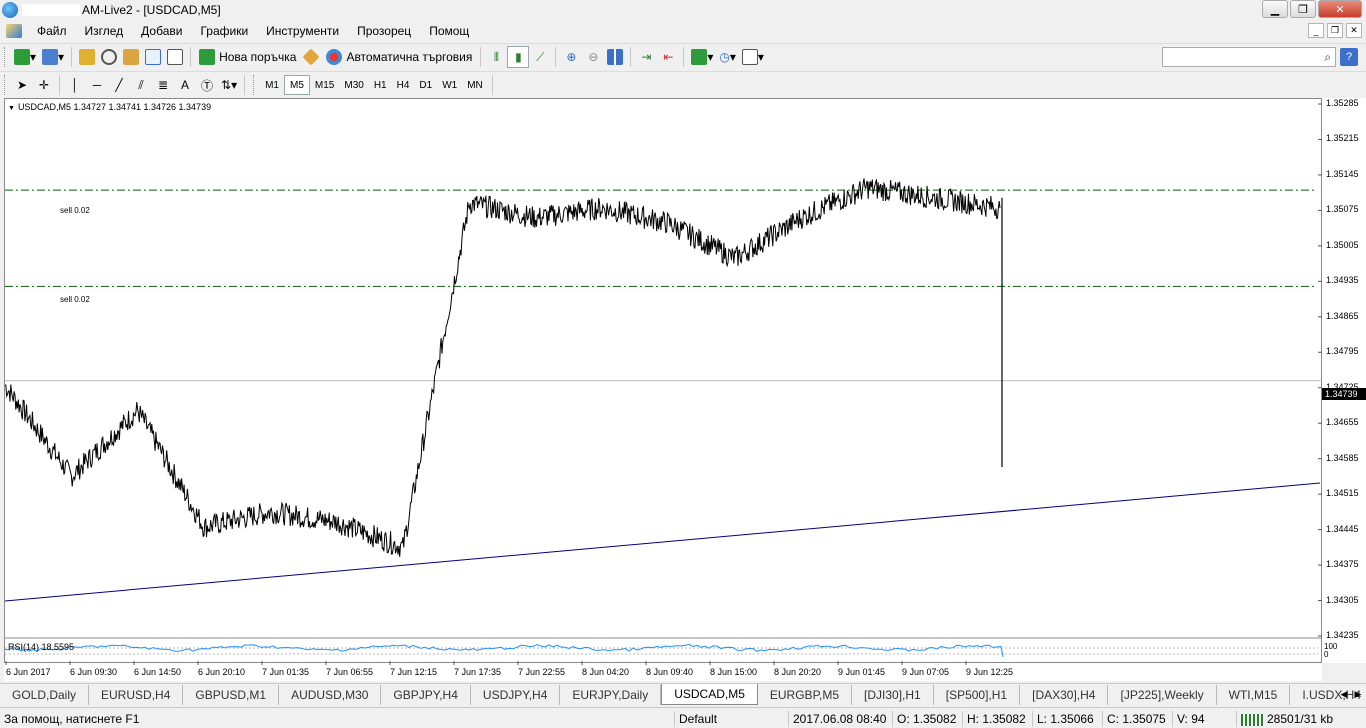 Image resolution: width=1366 pixels, height=728 pixels. What do you see at coordinates (224, 31) in the screenshot?
I see `menu-charts: Графики` at bounding box center [224, 31].